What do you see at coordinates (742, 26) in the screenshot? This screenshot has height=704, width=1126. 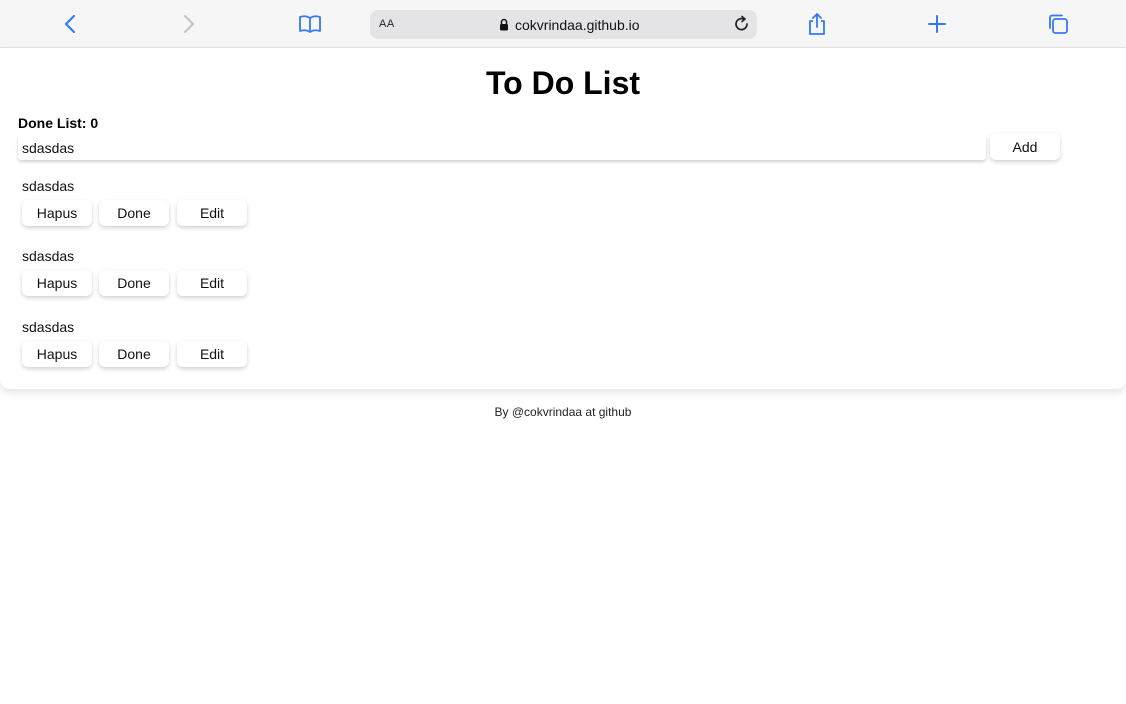 I see `reload-icon` at bounding box center [742, 26].